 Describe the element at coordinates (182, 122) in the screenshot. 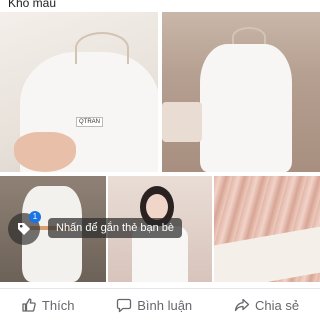

I see `pillow` at that location.